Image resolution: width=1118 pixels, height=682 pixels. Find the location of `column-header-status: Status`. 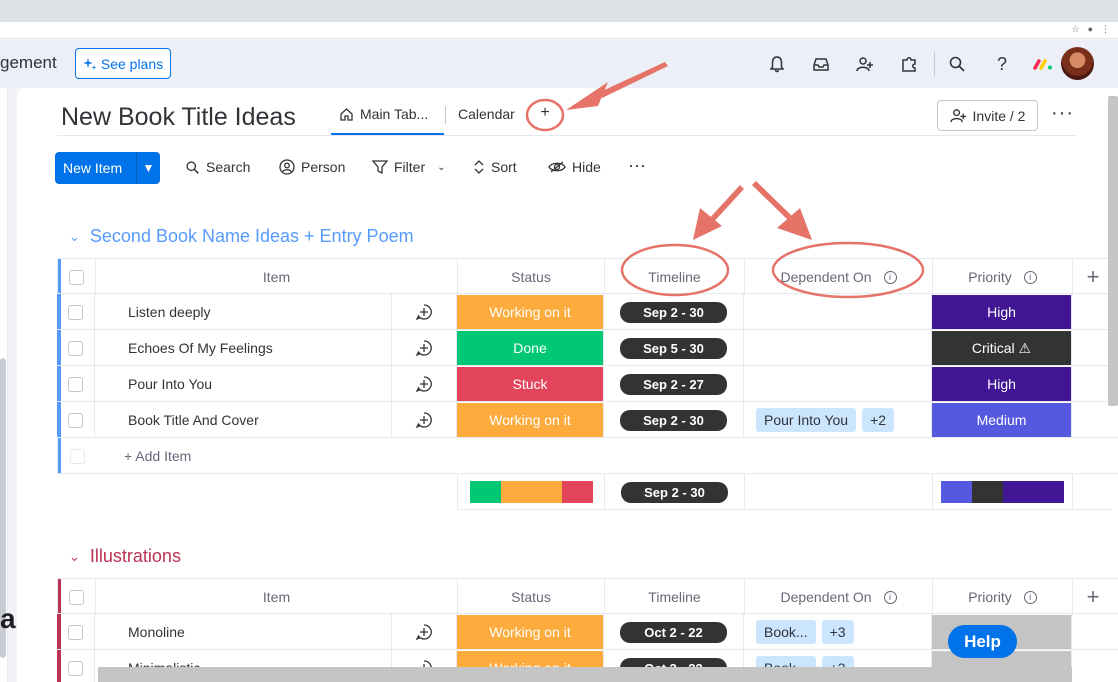

column-header-status: Status is located at coordinates (531, 277).